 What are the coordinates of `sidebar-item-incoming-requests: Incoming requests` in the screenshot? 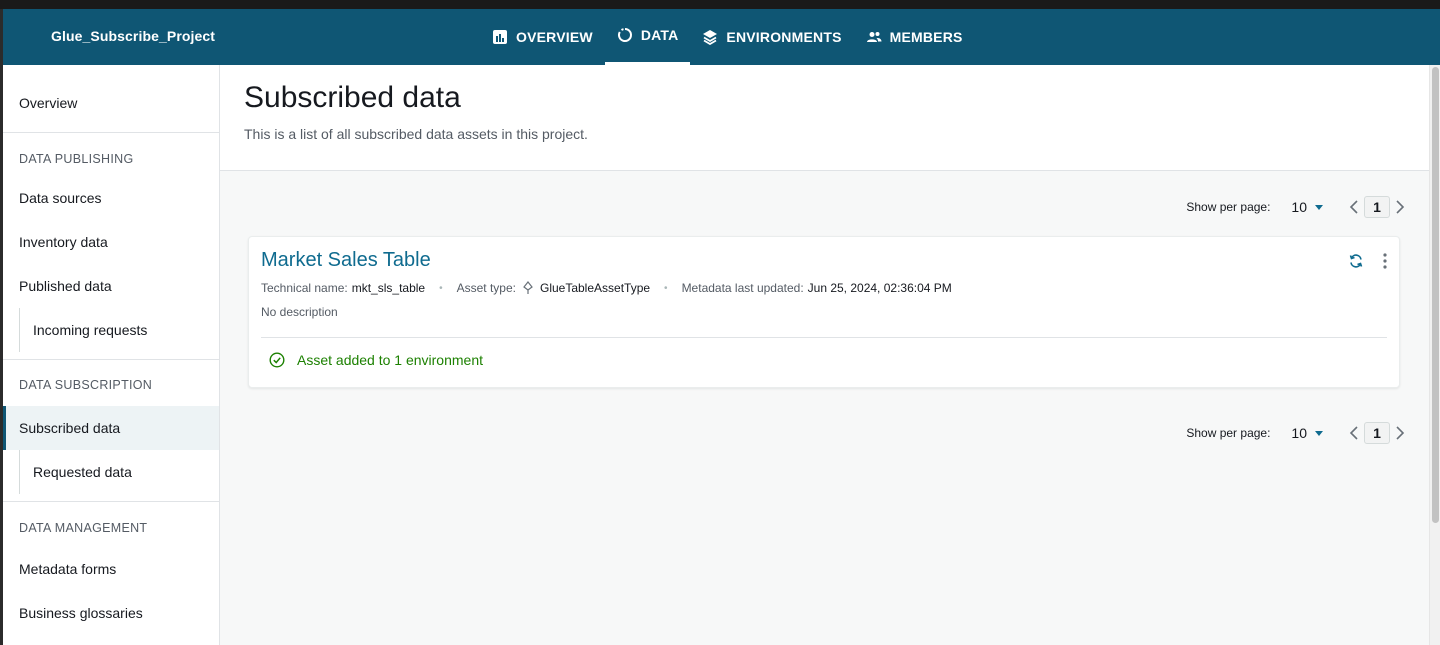 It's located at (119, 330).